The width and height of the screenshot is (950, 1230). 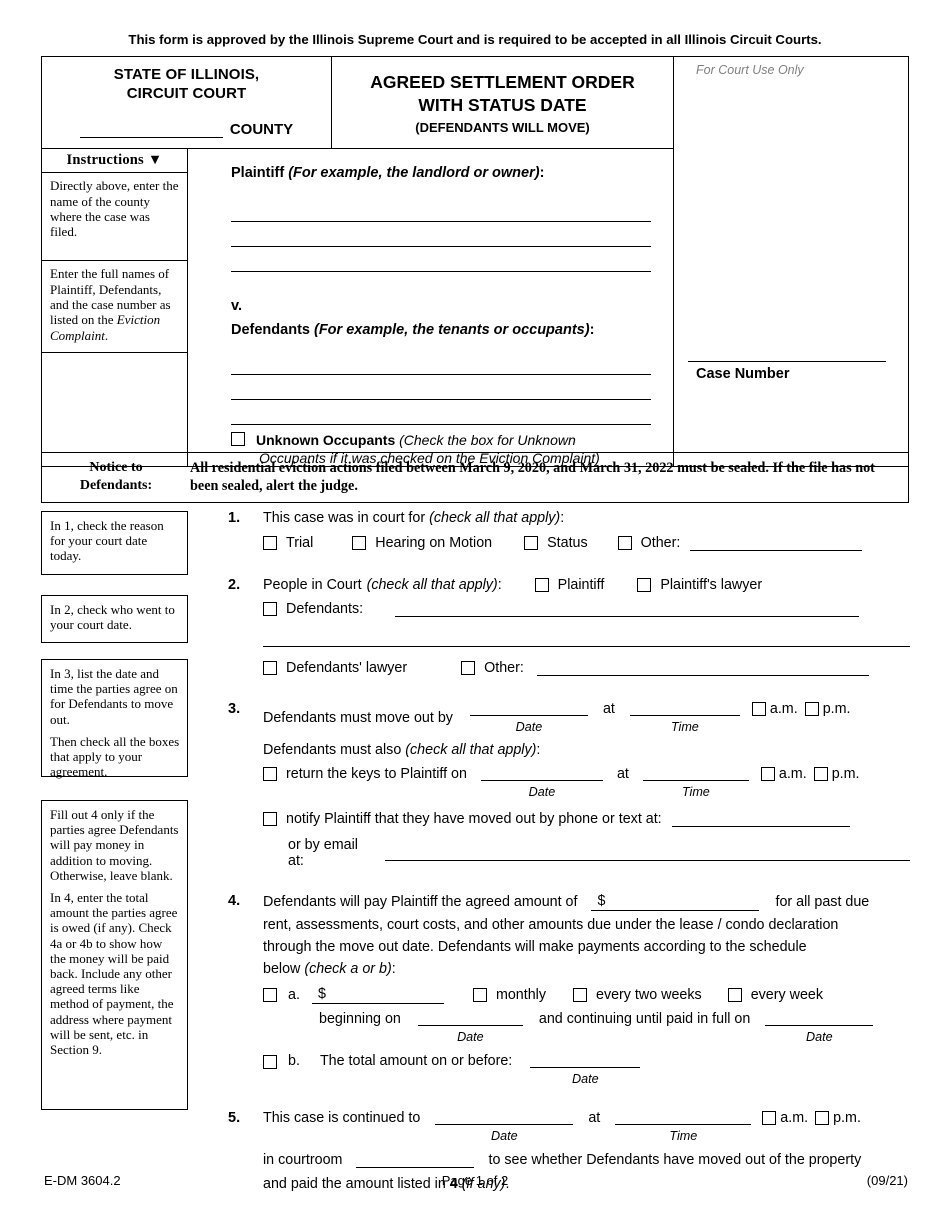 What do you see at coordinates (819, 1019) in the screenshot?
I see `final-date-input` at bounding box center [819, 1019].